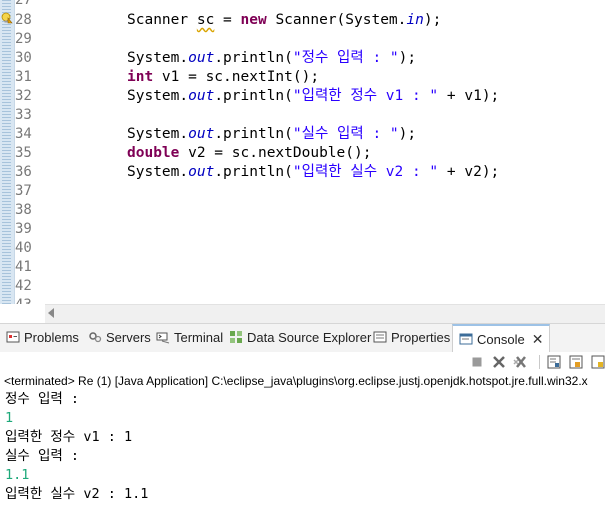 The height and width of the screenshot is (515, 605). I want to click on remove-all-icon, so click(519, 362).